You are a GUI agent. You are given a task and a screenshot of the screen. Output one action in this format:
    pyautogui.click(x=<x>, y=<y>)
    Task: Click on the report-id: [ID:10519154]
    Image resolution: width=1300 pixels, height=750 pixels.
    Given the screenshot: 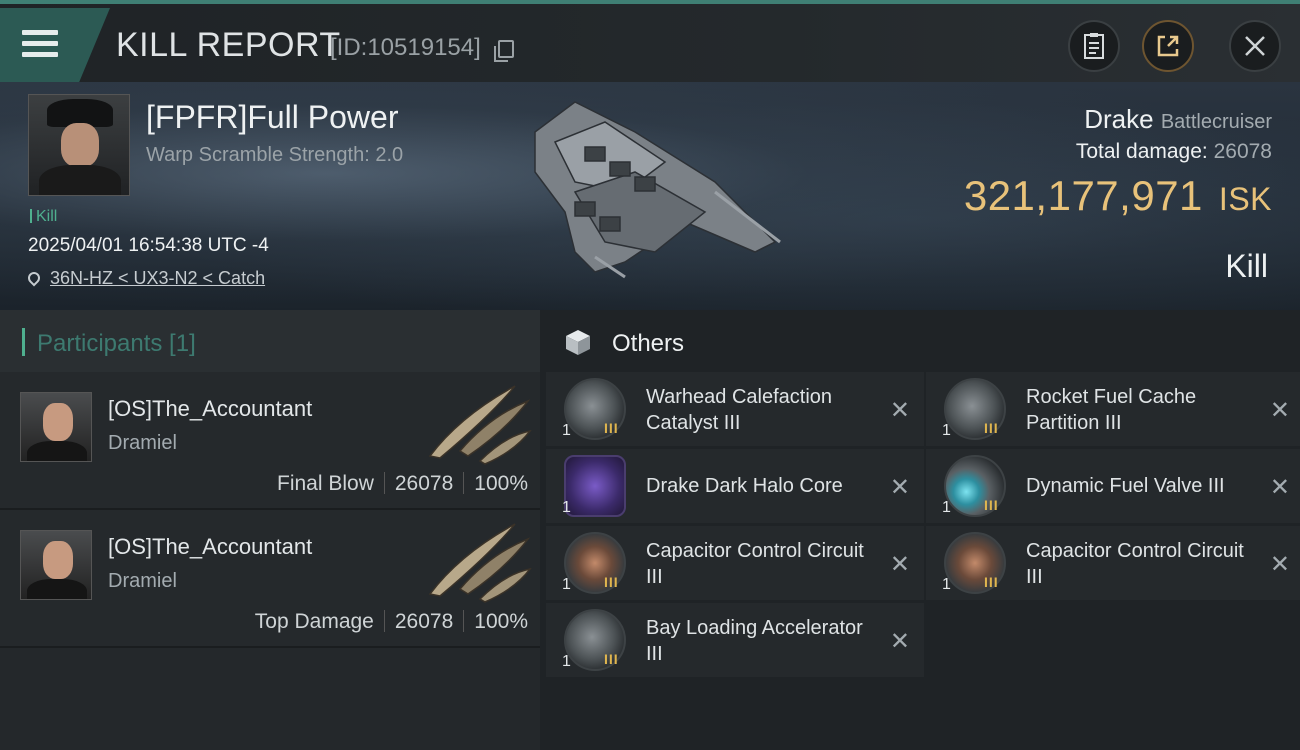 What is the action you would take?
    pyautogui.click(x=405, y=47)
    